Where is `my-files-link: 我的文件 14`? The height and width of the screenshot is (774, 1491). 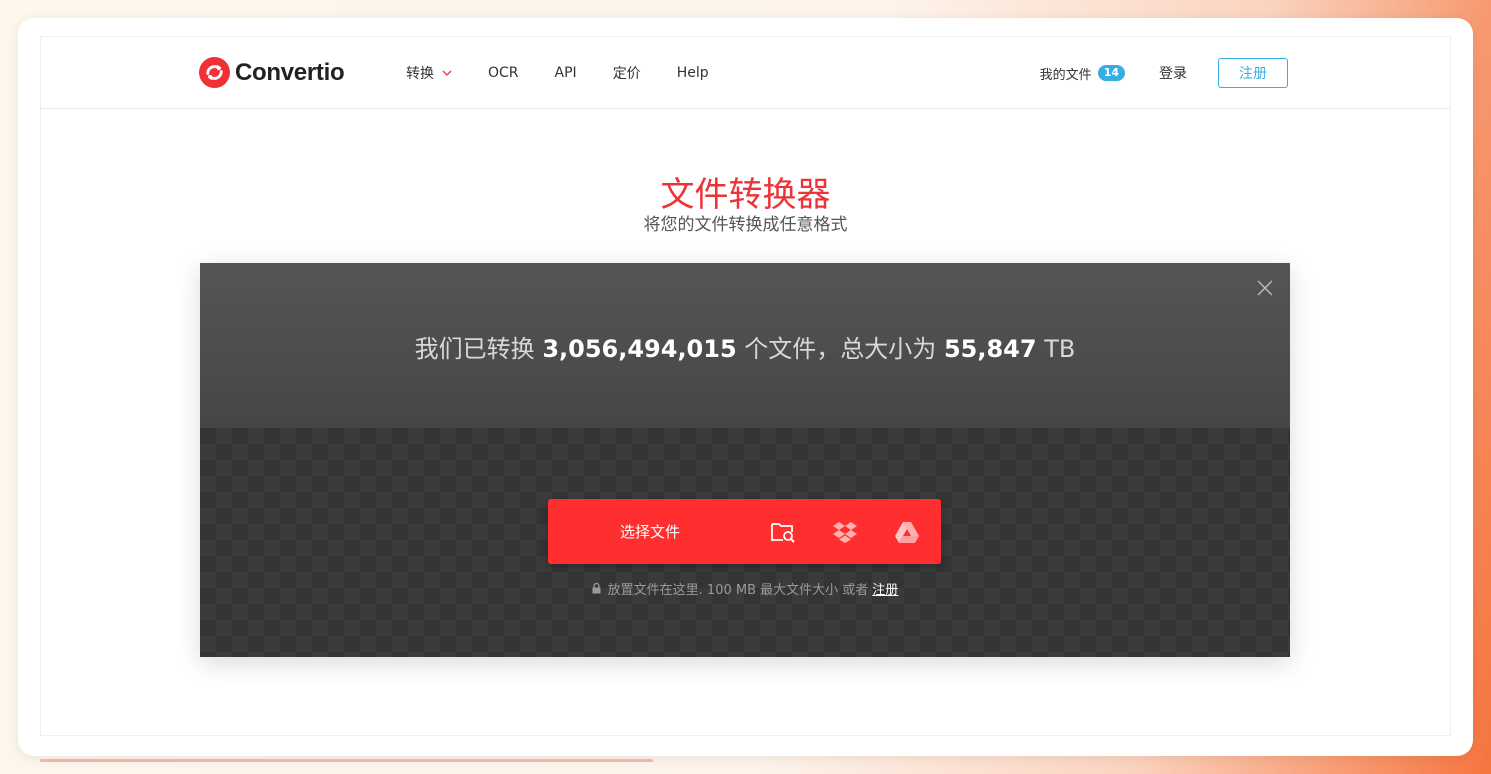 my-files-link: 我的文件 14 is located at coordinates (1082, 73).